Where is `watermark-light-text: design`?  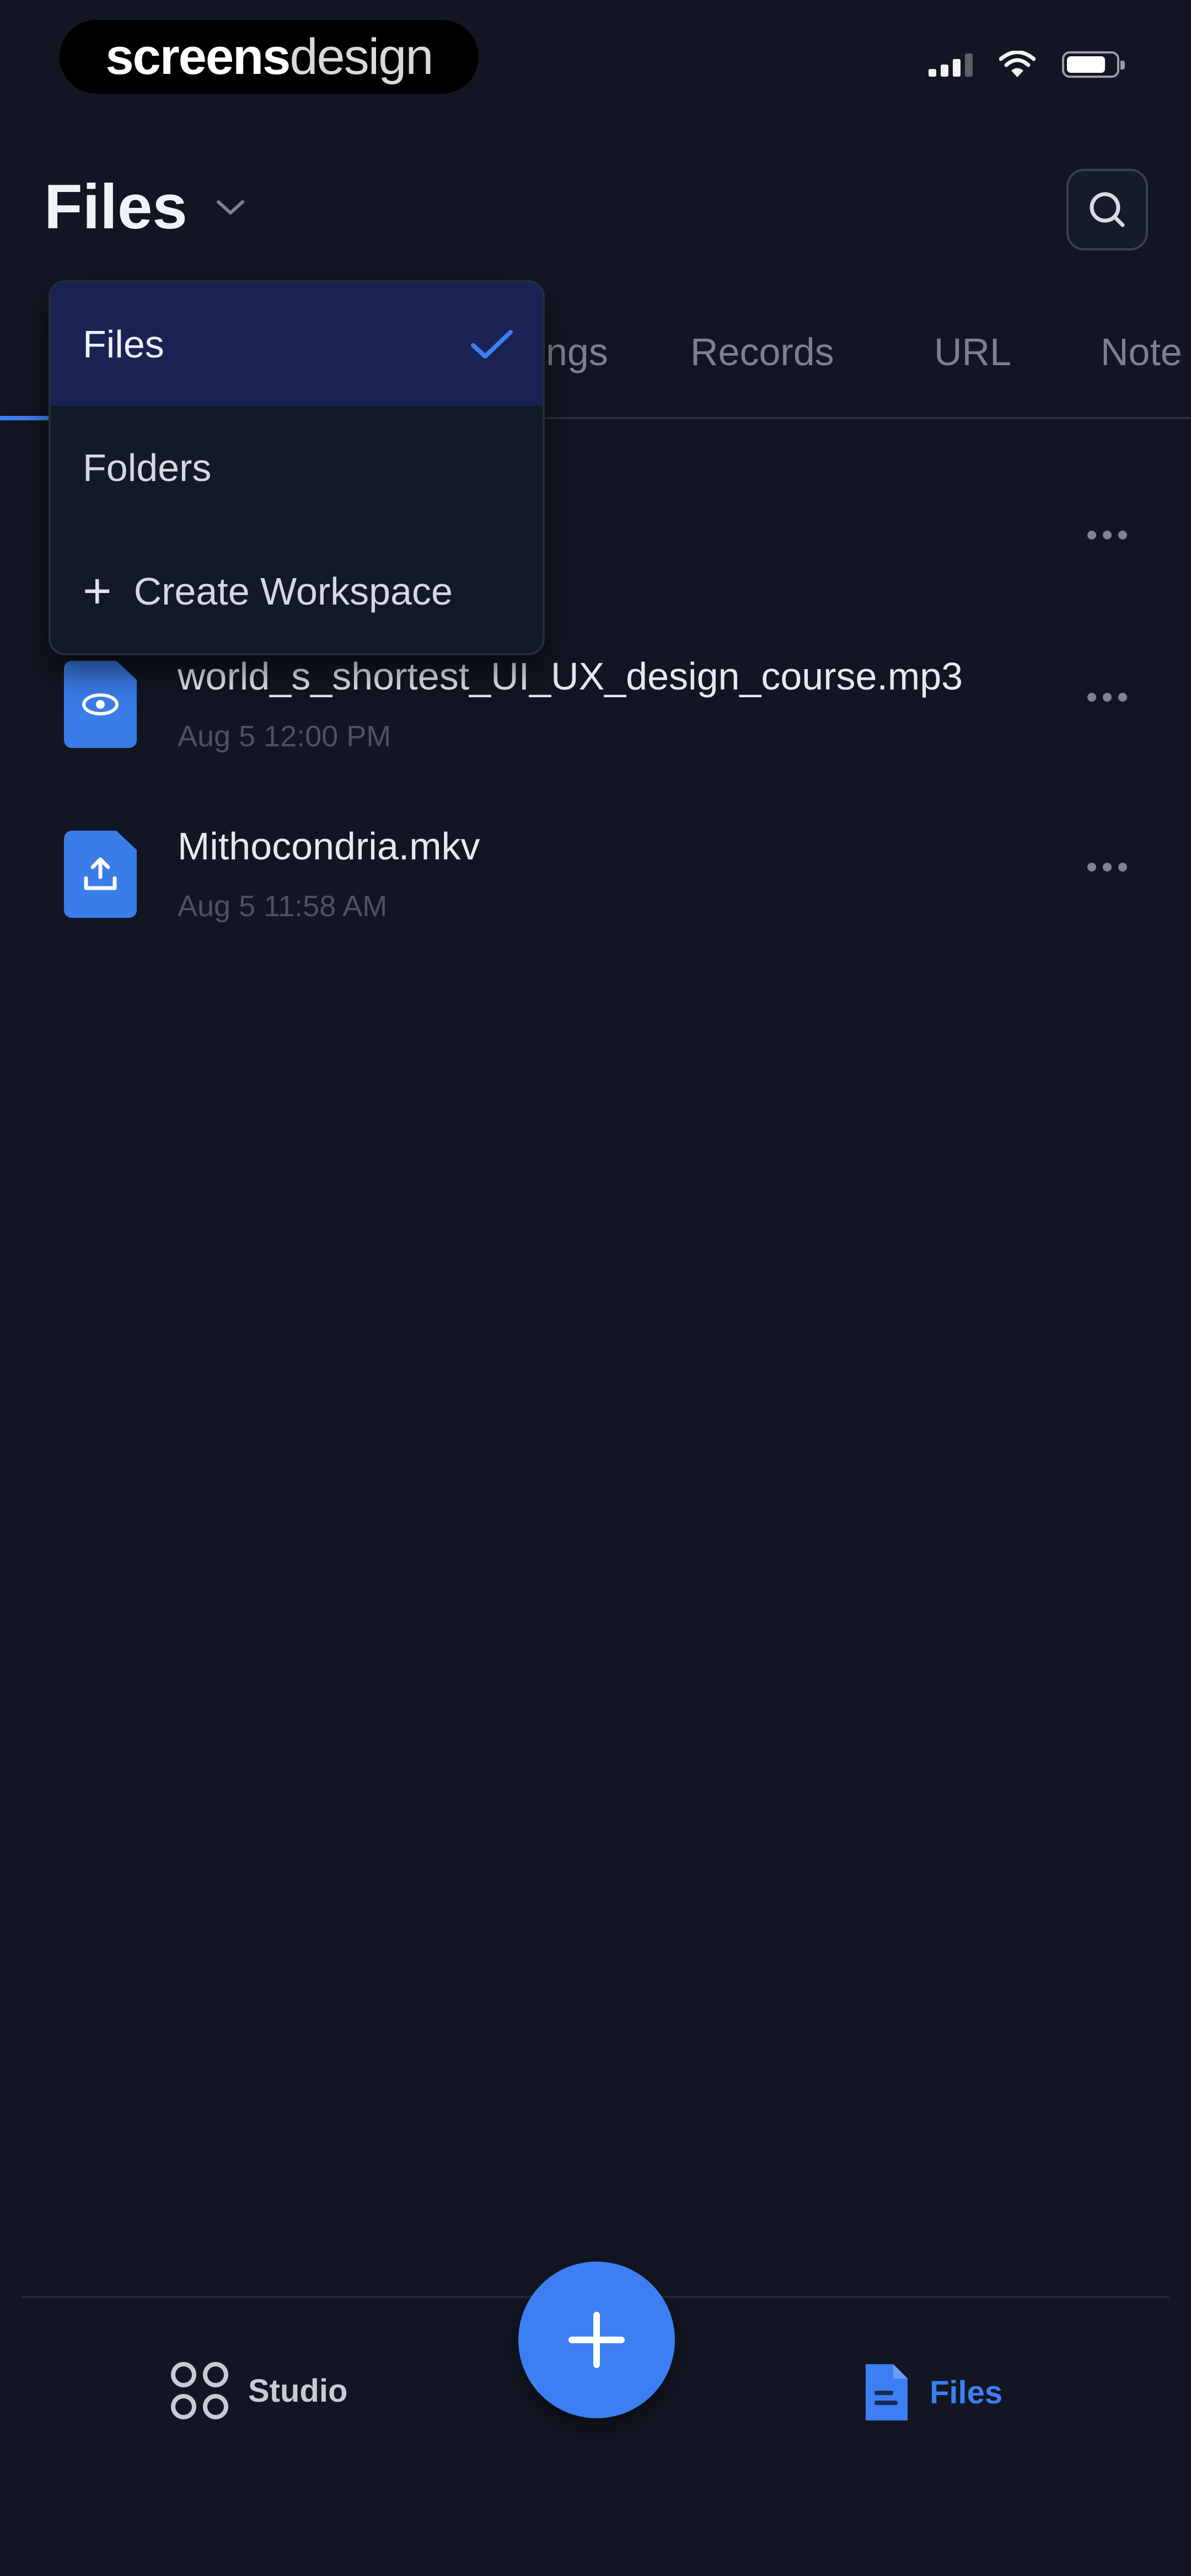
watermark-light-text: design is located at coordinates (361, 56).